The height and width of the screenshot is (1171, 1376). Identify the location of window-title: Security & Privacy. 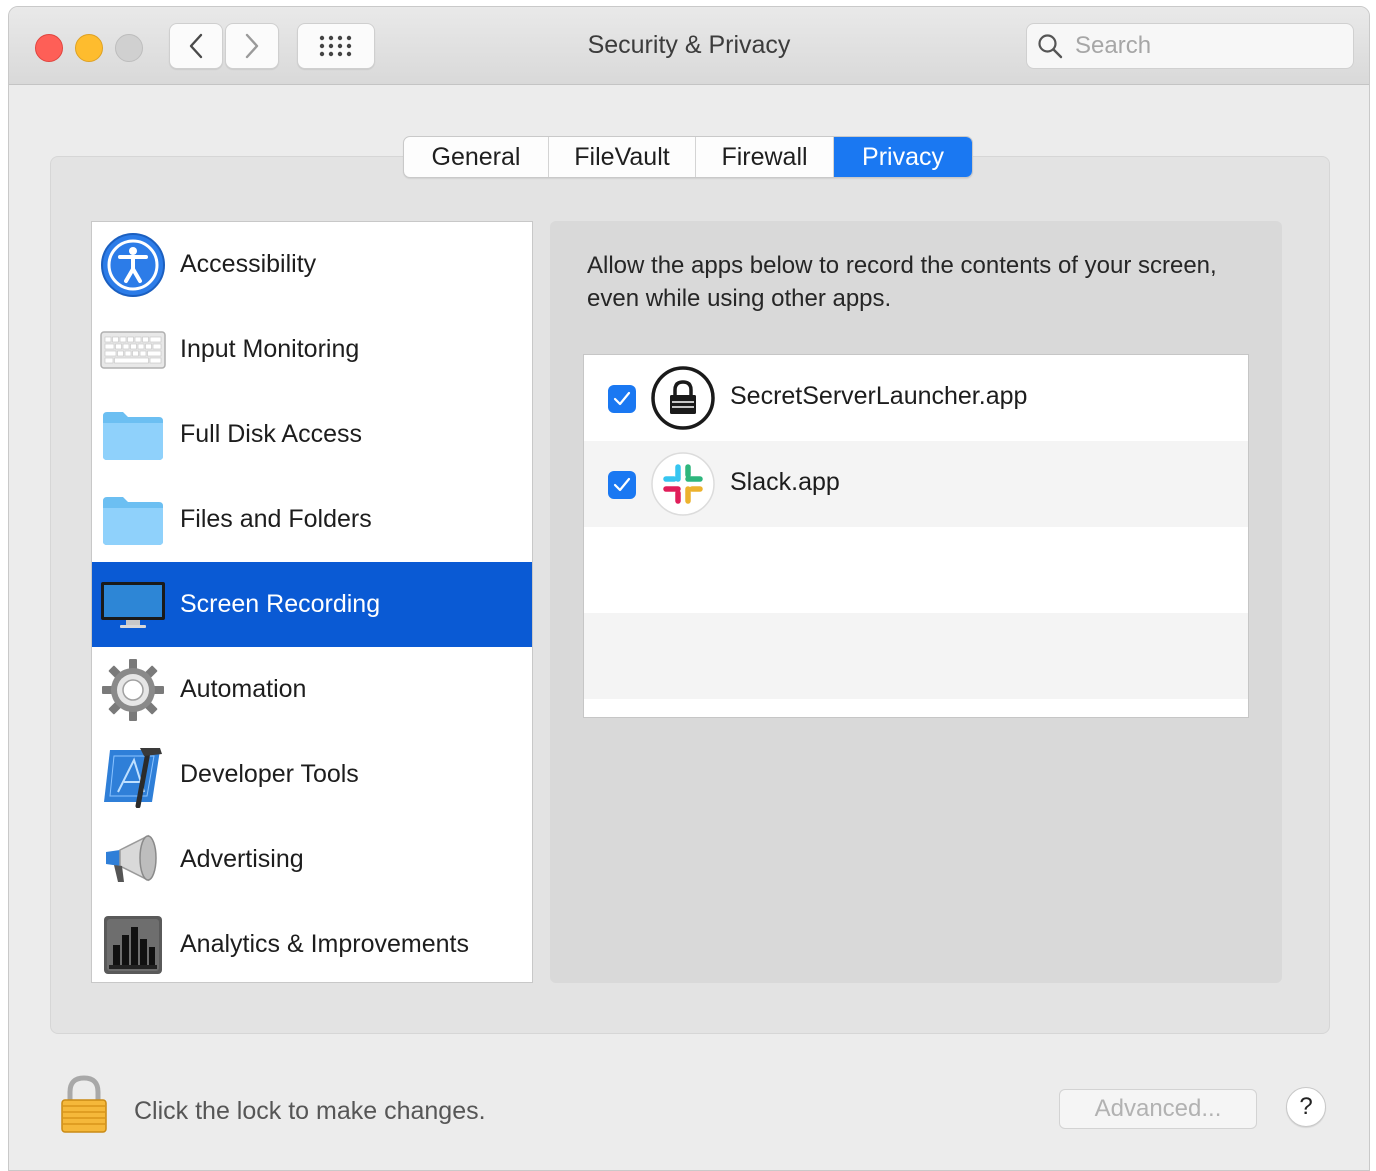
(689, 45).